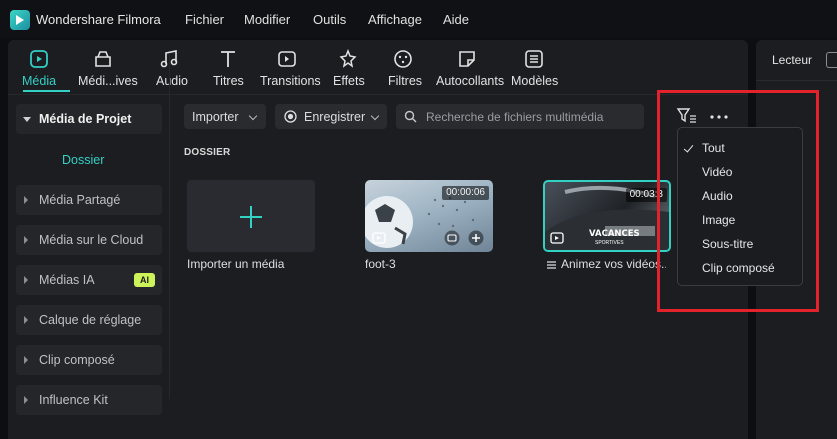 This screenshot has height=439, width=837. Describe the element at coordinates (89, 200) in the screenshot. I see `sidebar-item-media-partage: Média Partagé` at that location.